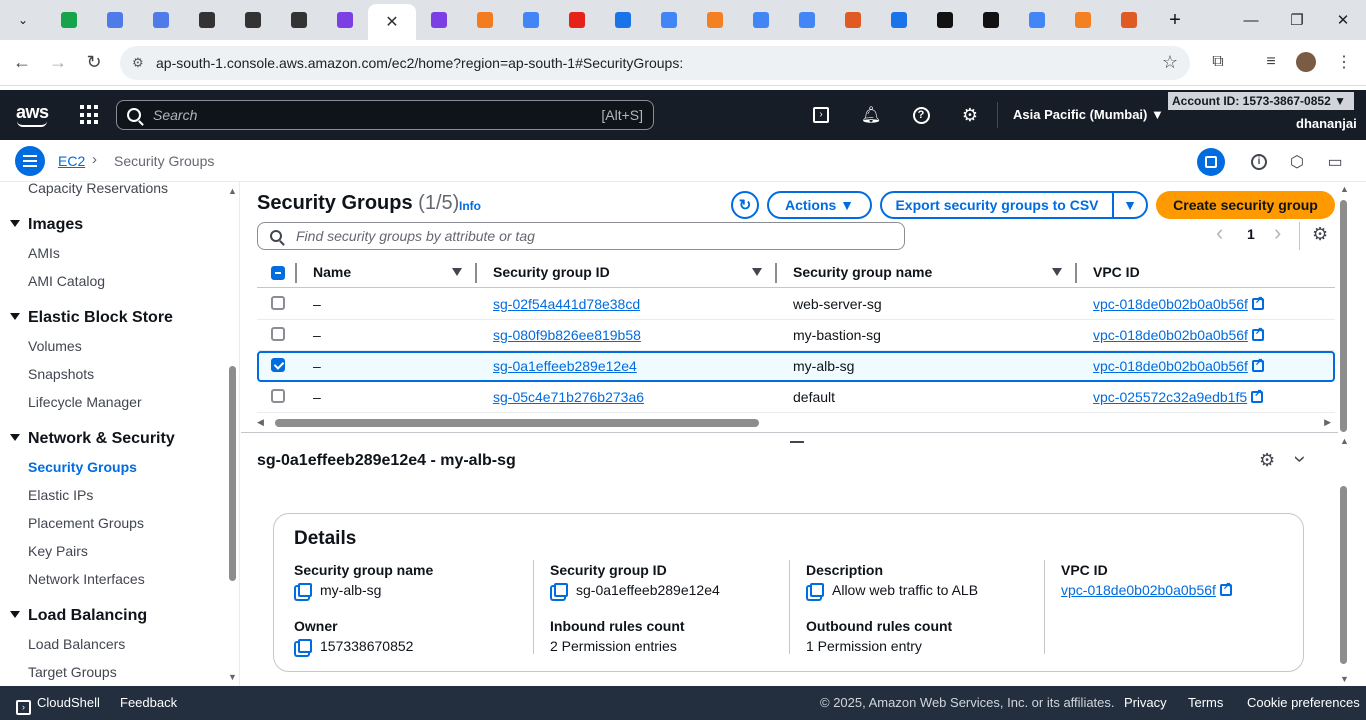  Describe the element at coordinates (745, 205) in the screenshot. I see `refresh-button: ↻` at that location.